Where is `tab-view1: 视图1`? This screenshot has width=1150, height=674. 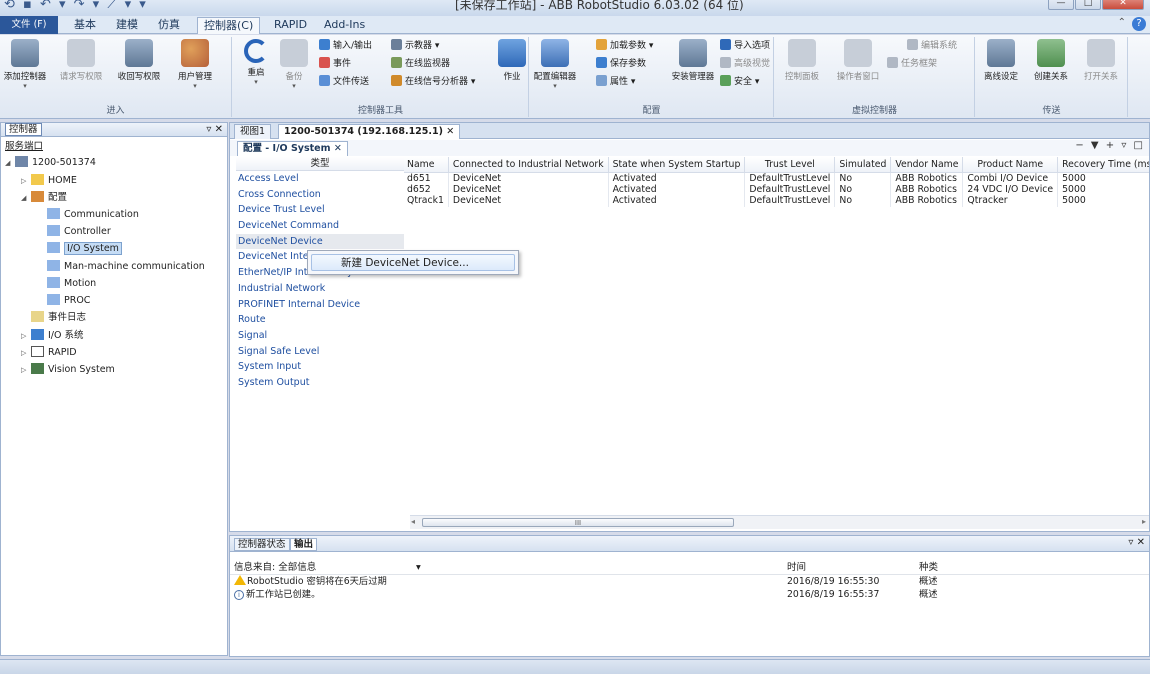 tab-view1: 视图1 is located at coordinates (253, 131).